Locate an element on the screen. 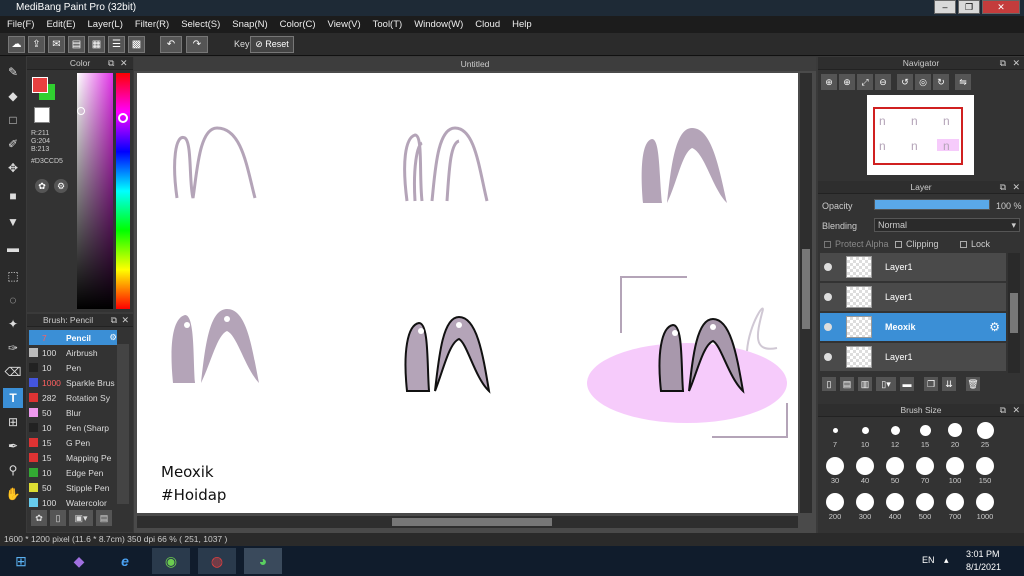  folder-icon: ▬ is located at coordinates (907, 384).